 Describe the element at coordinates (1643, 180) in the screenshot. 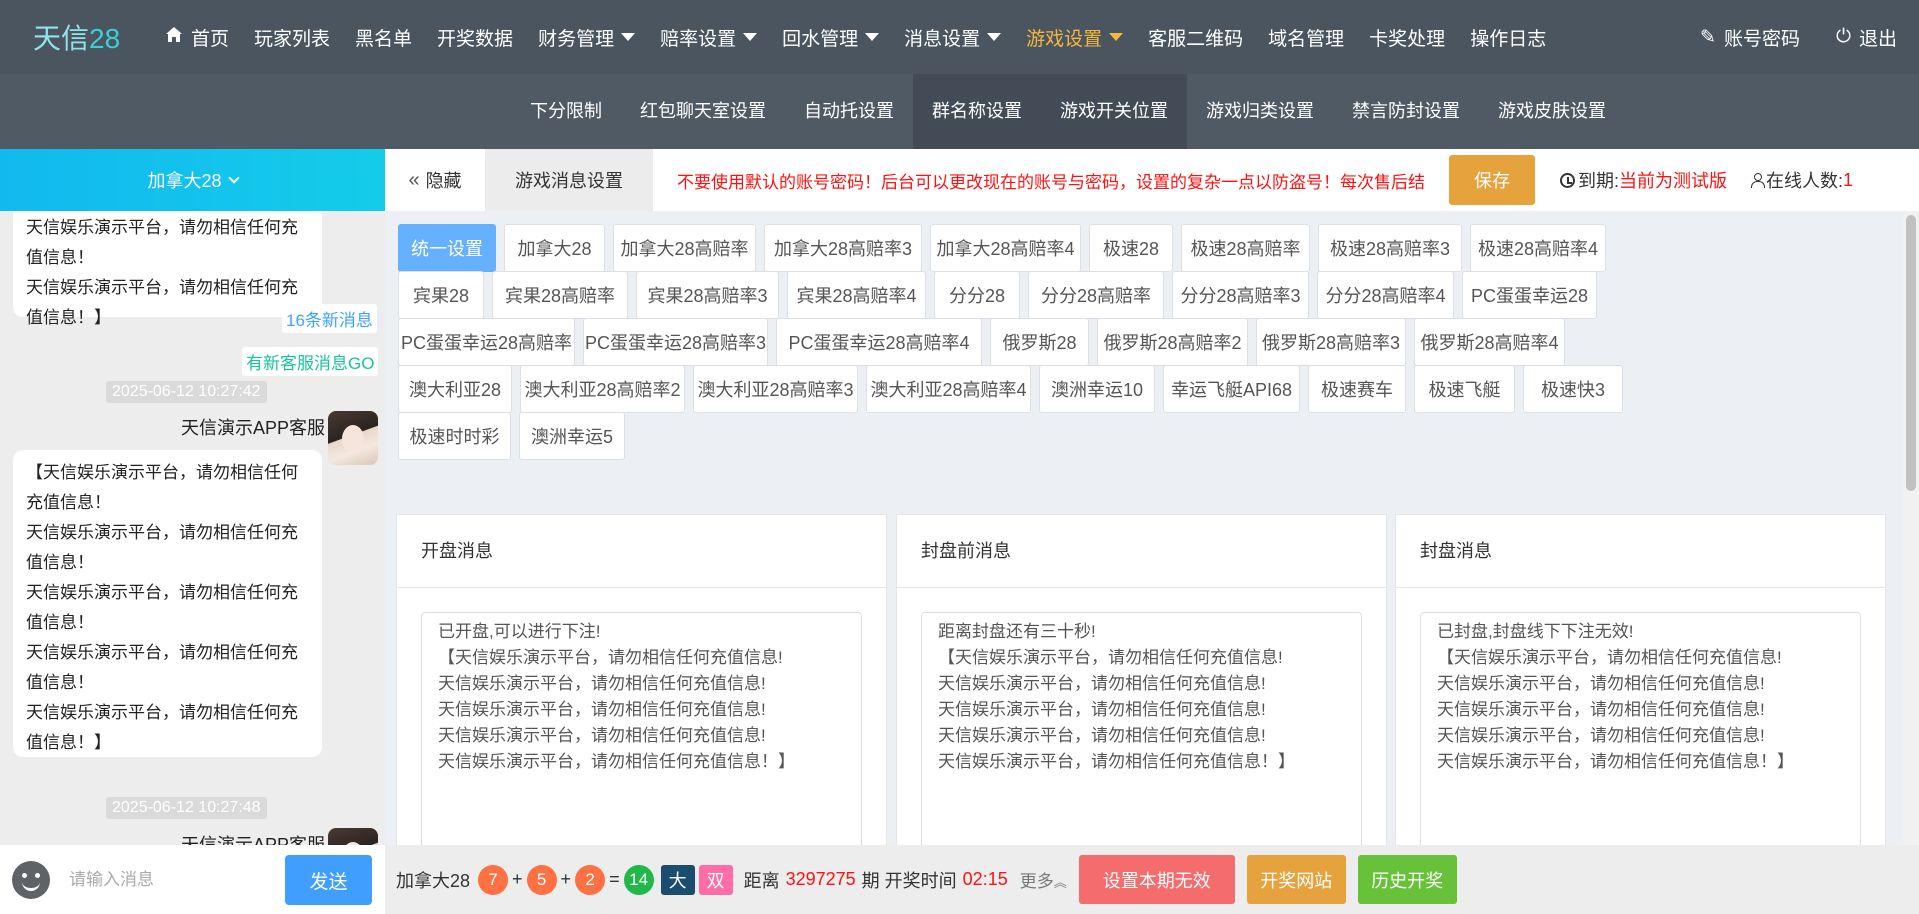

I see `expire-info: 到期: 当前为测试版` at that location.